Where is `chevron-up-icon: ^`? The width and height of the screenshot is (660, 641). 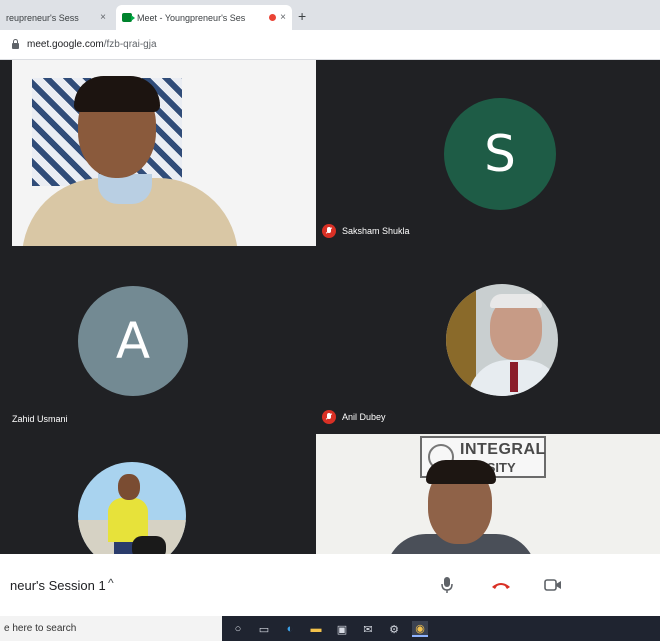 chevron-up-icon: ^ is located at coordinates (111, 583).